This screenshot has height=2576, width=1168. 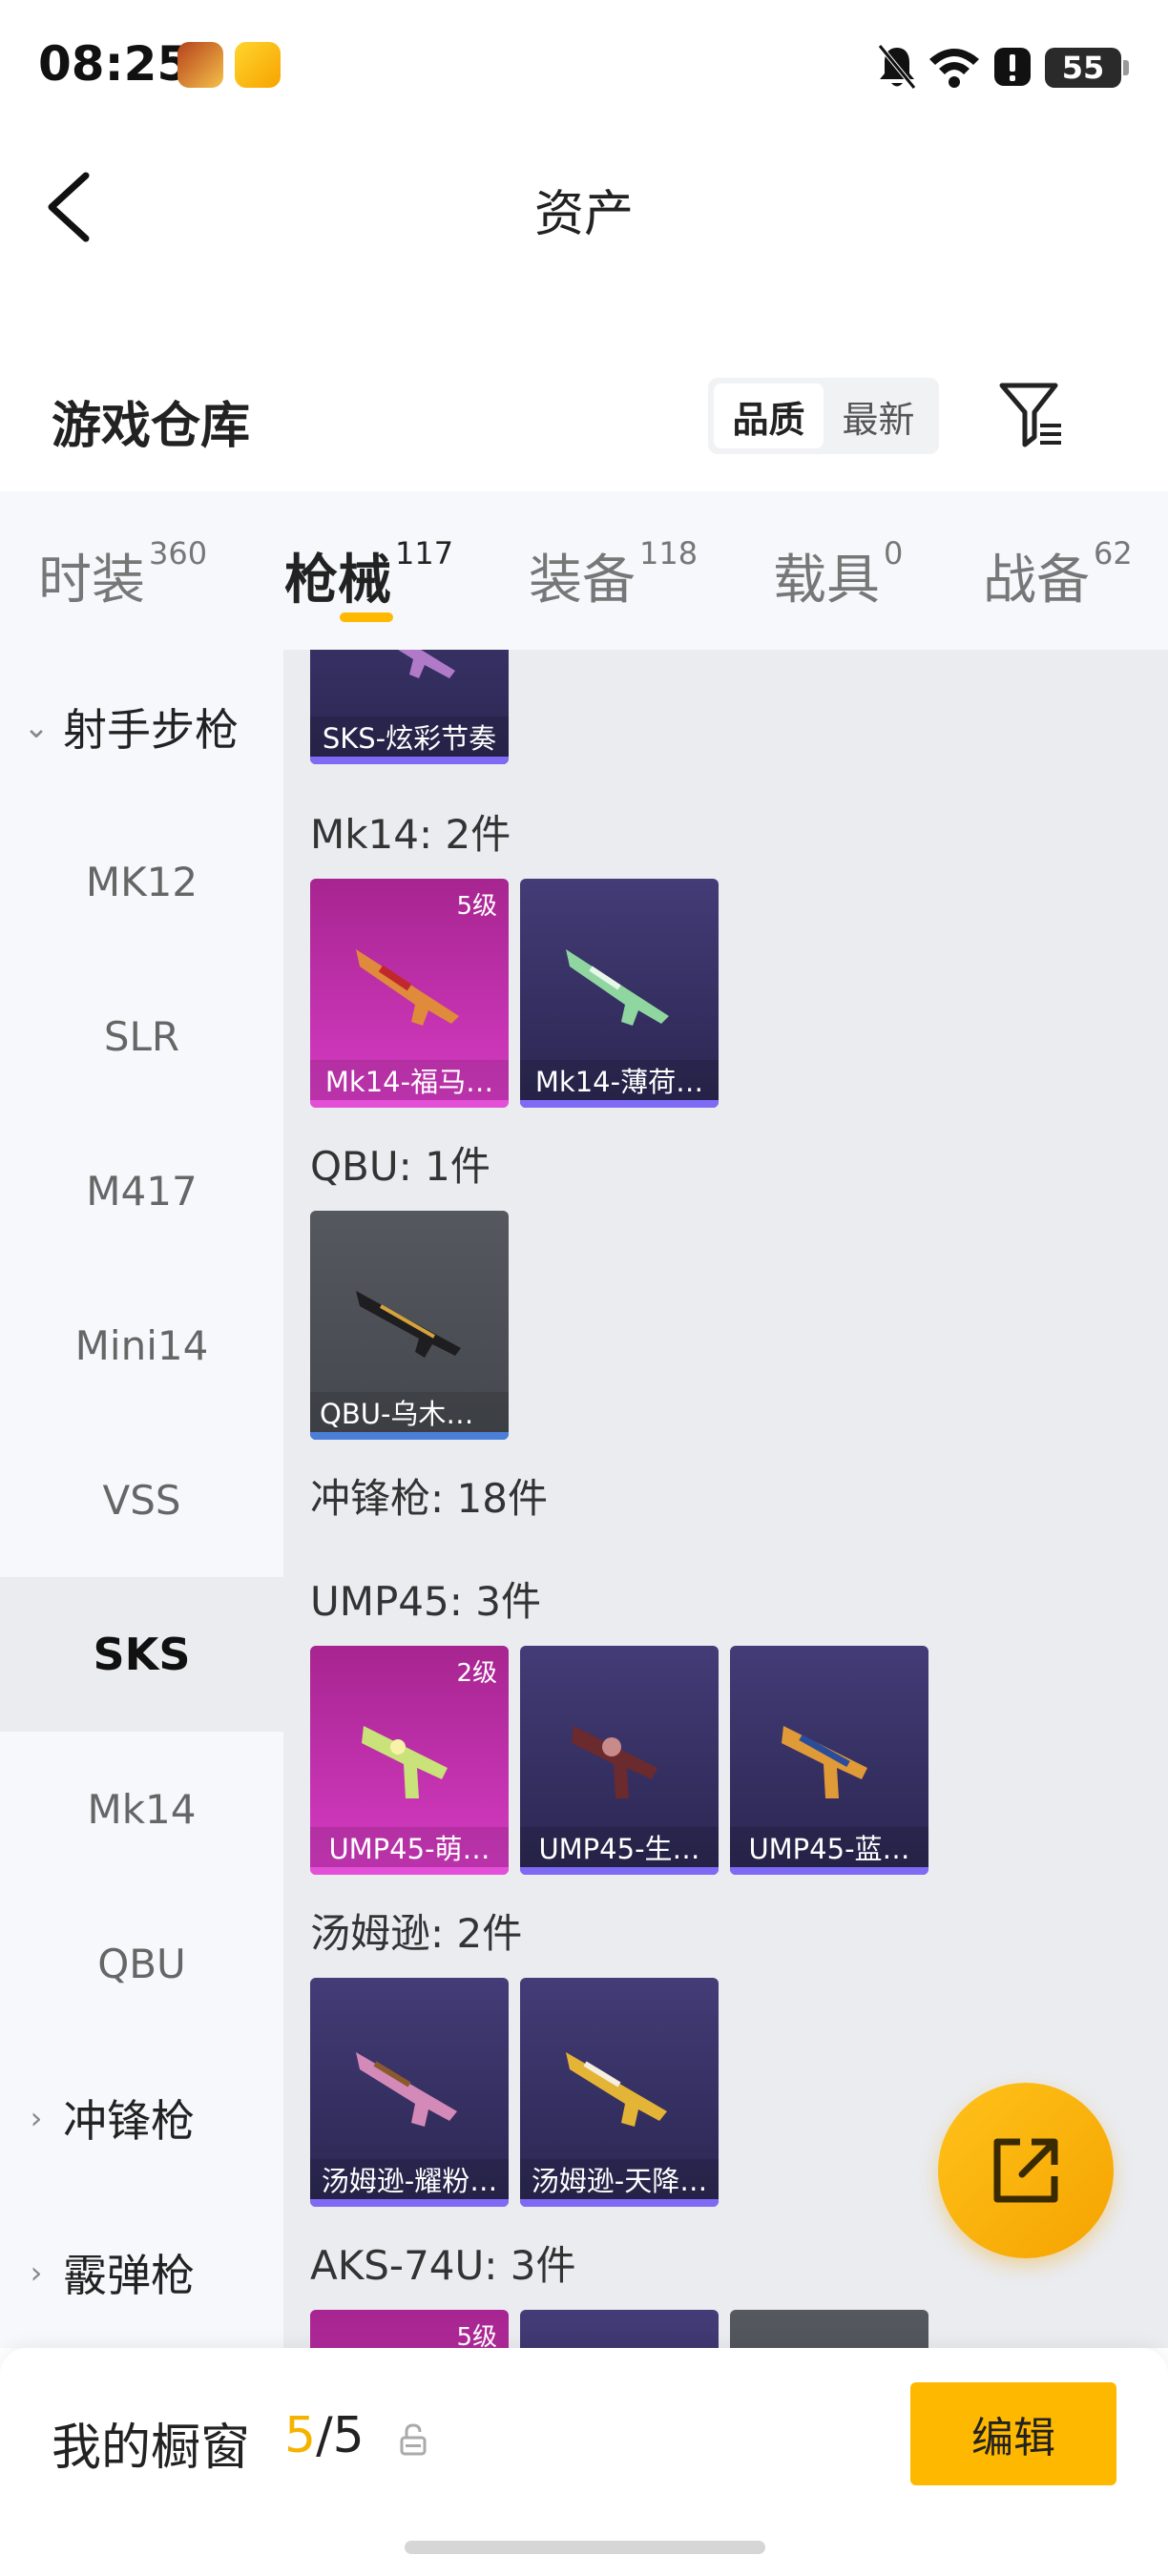 I want to click on battery-icon: 55, so click(x=1087, y=68).